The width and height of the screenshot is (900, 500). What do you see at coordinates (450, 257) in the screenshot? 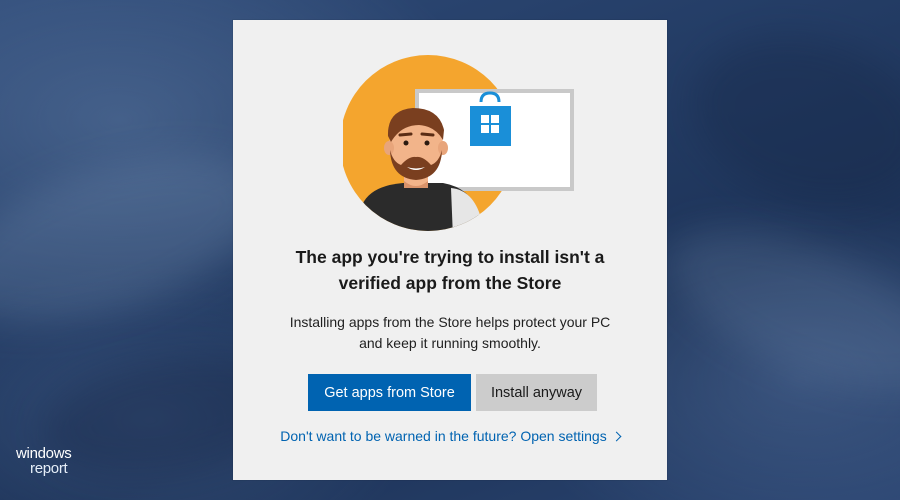
I see `dialog-title-line: The app you're trying to install isn't a` at bounding box center [450, 257].